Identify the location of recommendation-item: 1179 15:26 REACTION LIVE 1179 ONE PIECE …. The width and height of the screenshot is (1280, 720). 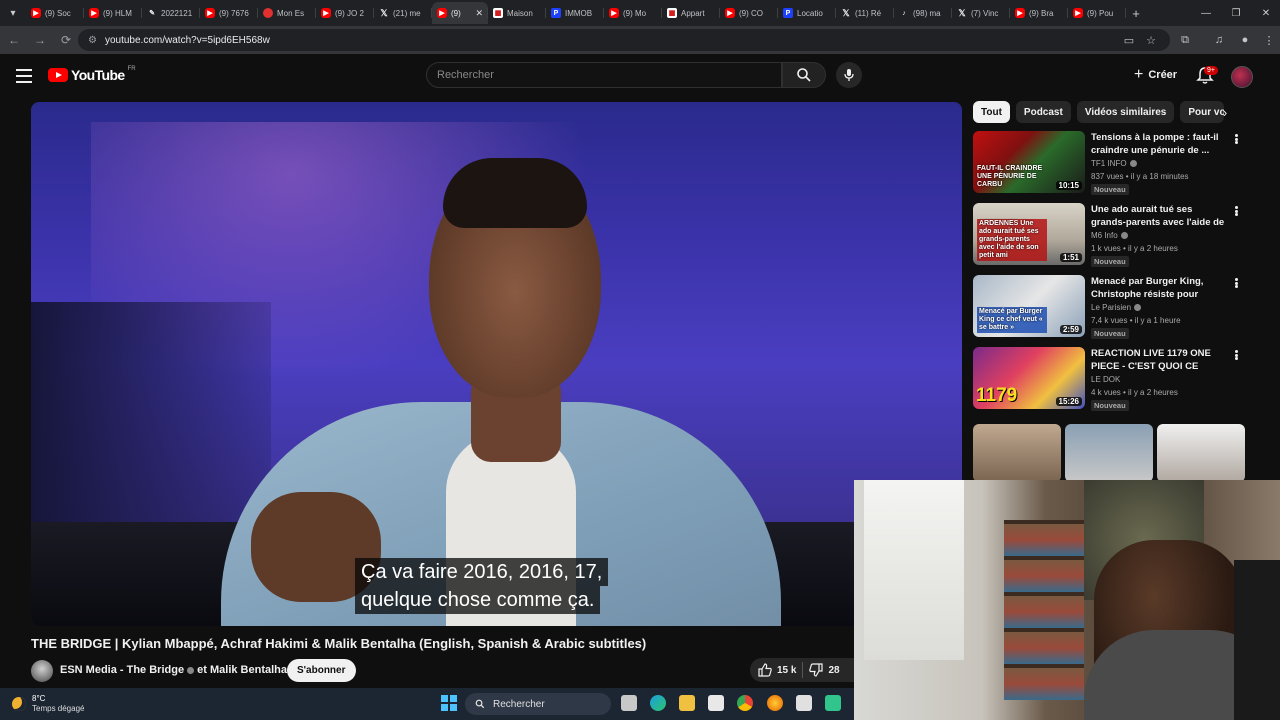
(1105, 379).